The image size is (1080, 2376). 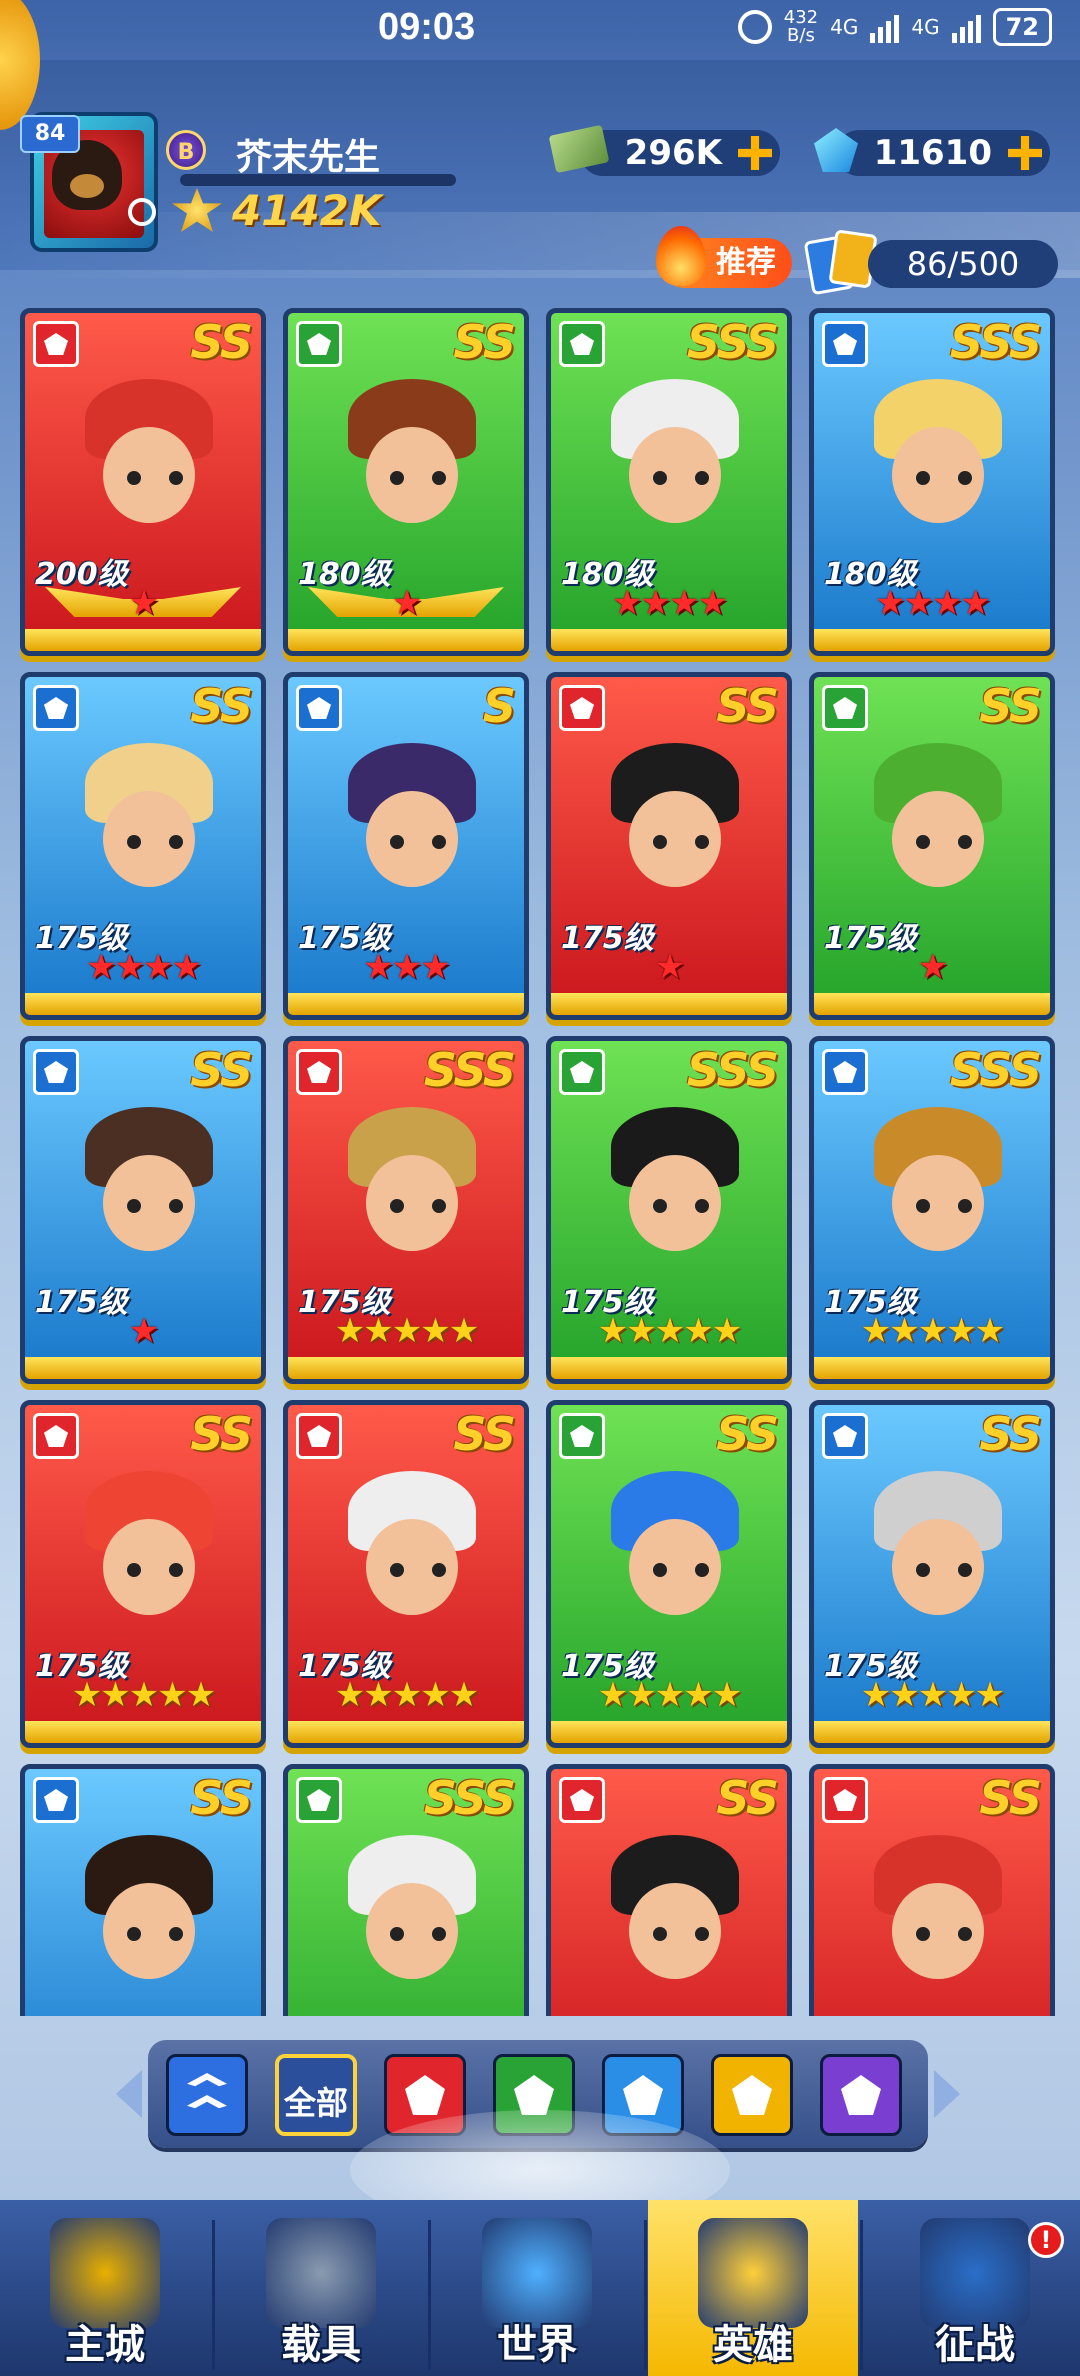 What do you see at coordinates (308, 157) in the screenshot?
I see `player-name: 芥末先生` at bounding box center [308, 157].